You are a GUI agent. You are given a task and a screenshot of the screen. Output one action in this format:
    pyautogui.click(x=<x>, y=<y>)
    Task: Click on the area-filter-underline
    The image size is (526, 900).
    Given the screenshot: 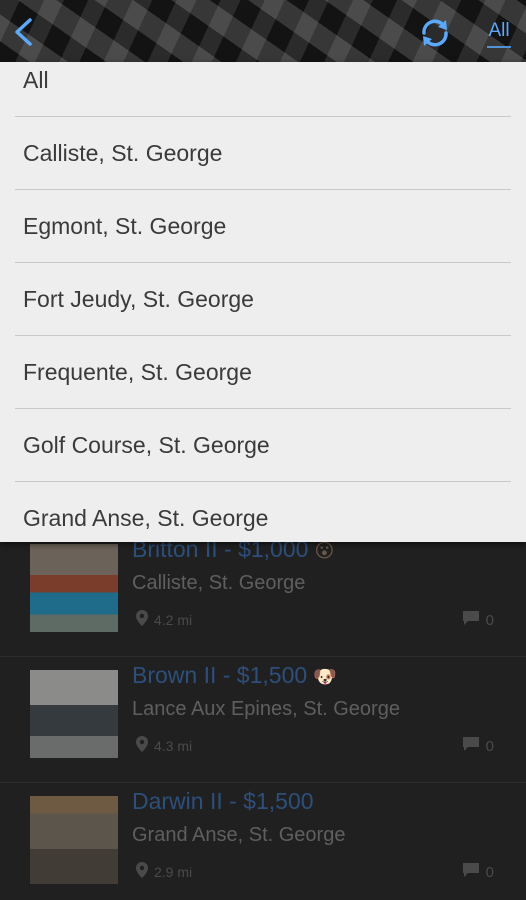 What is the action you would take?
    pyautogui.click(x=499, y=47)
    